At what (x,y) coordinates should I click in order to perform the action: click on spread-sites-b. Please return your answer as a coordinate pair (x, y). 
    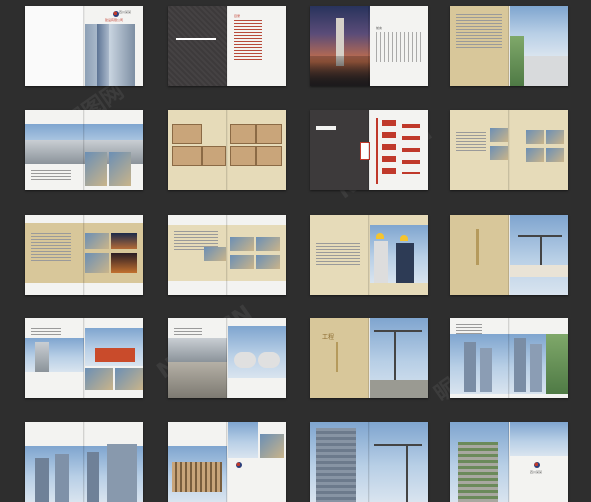
    Looking at the image, I should click on (84, 255).